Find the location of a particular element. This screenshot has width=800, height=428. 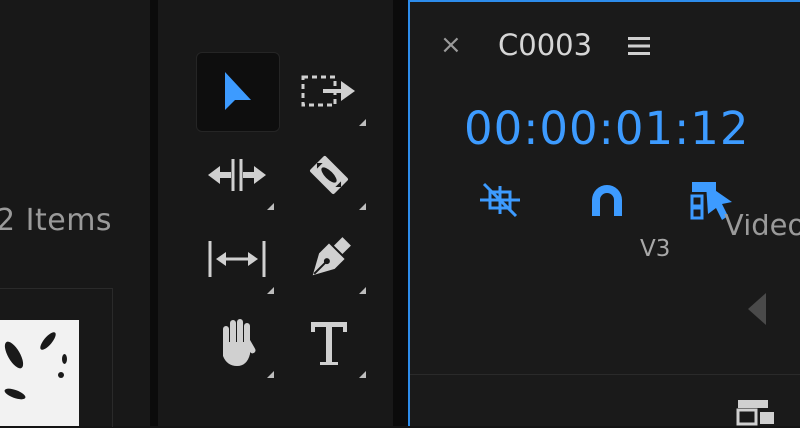

pen-nib-icon is located at coordinates (331, 256).